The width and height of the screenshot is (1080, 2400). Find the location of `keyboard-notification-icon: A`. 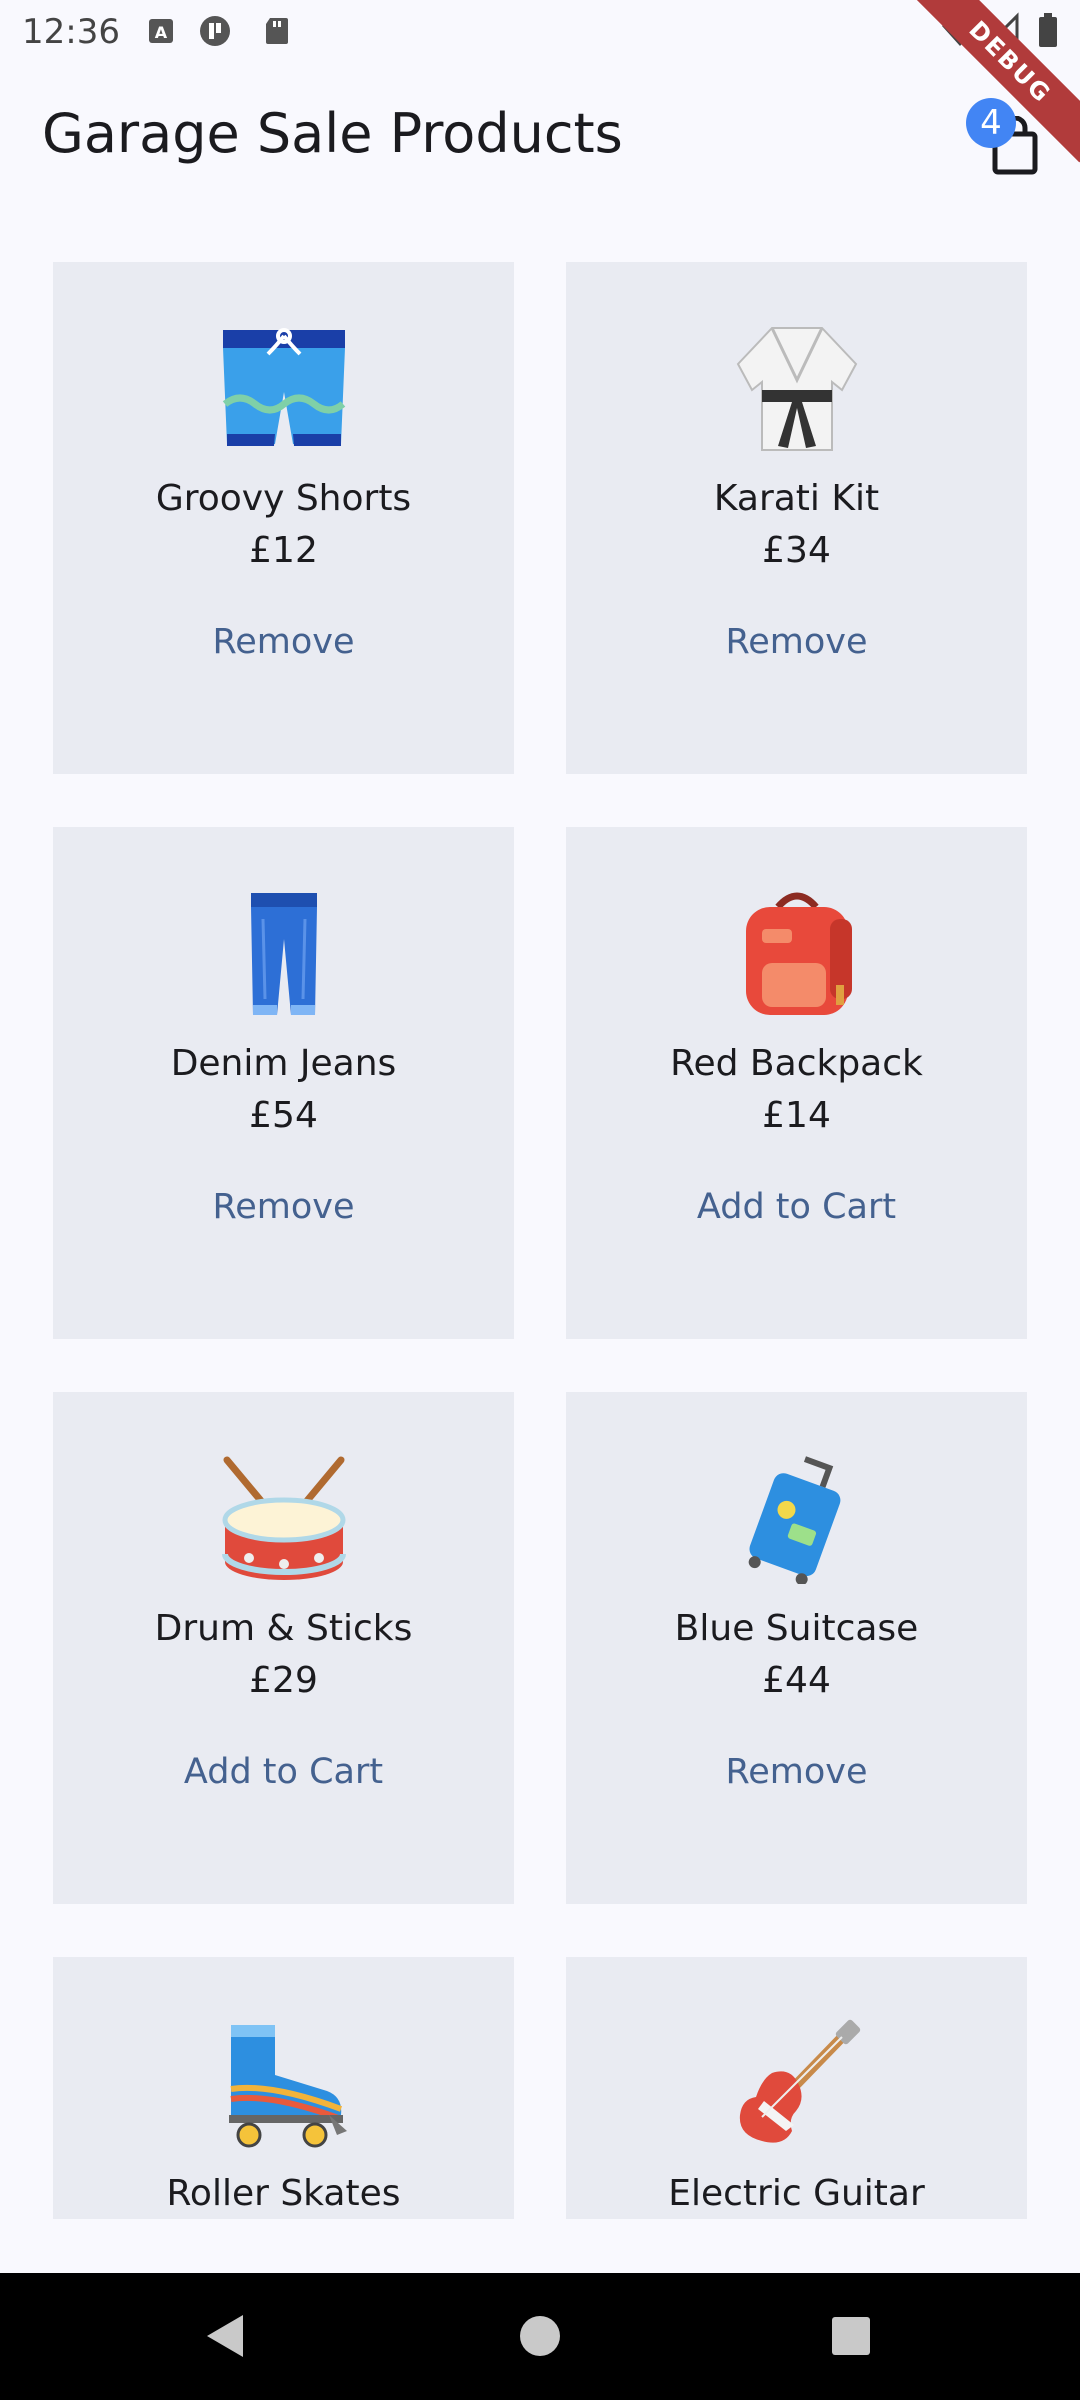

keyboard-notification-icon: A is located at coordinates (161, 31).